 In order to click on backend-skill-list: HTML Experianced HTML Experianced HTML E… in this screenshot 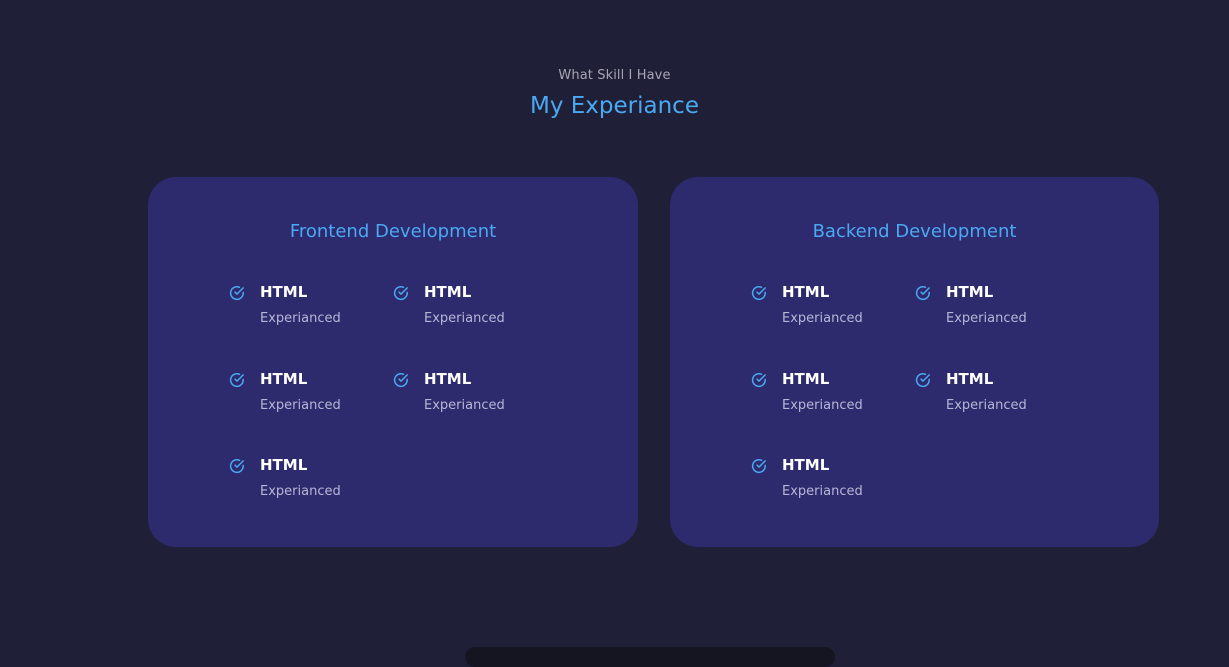, I will do `click(921, 413)`.